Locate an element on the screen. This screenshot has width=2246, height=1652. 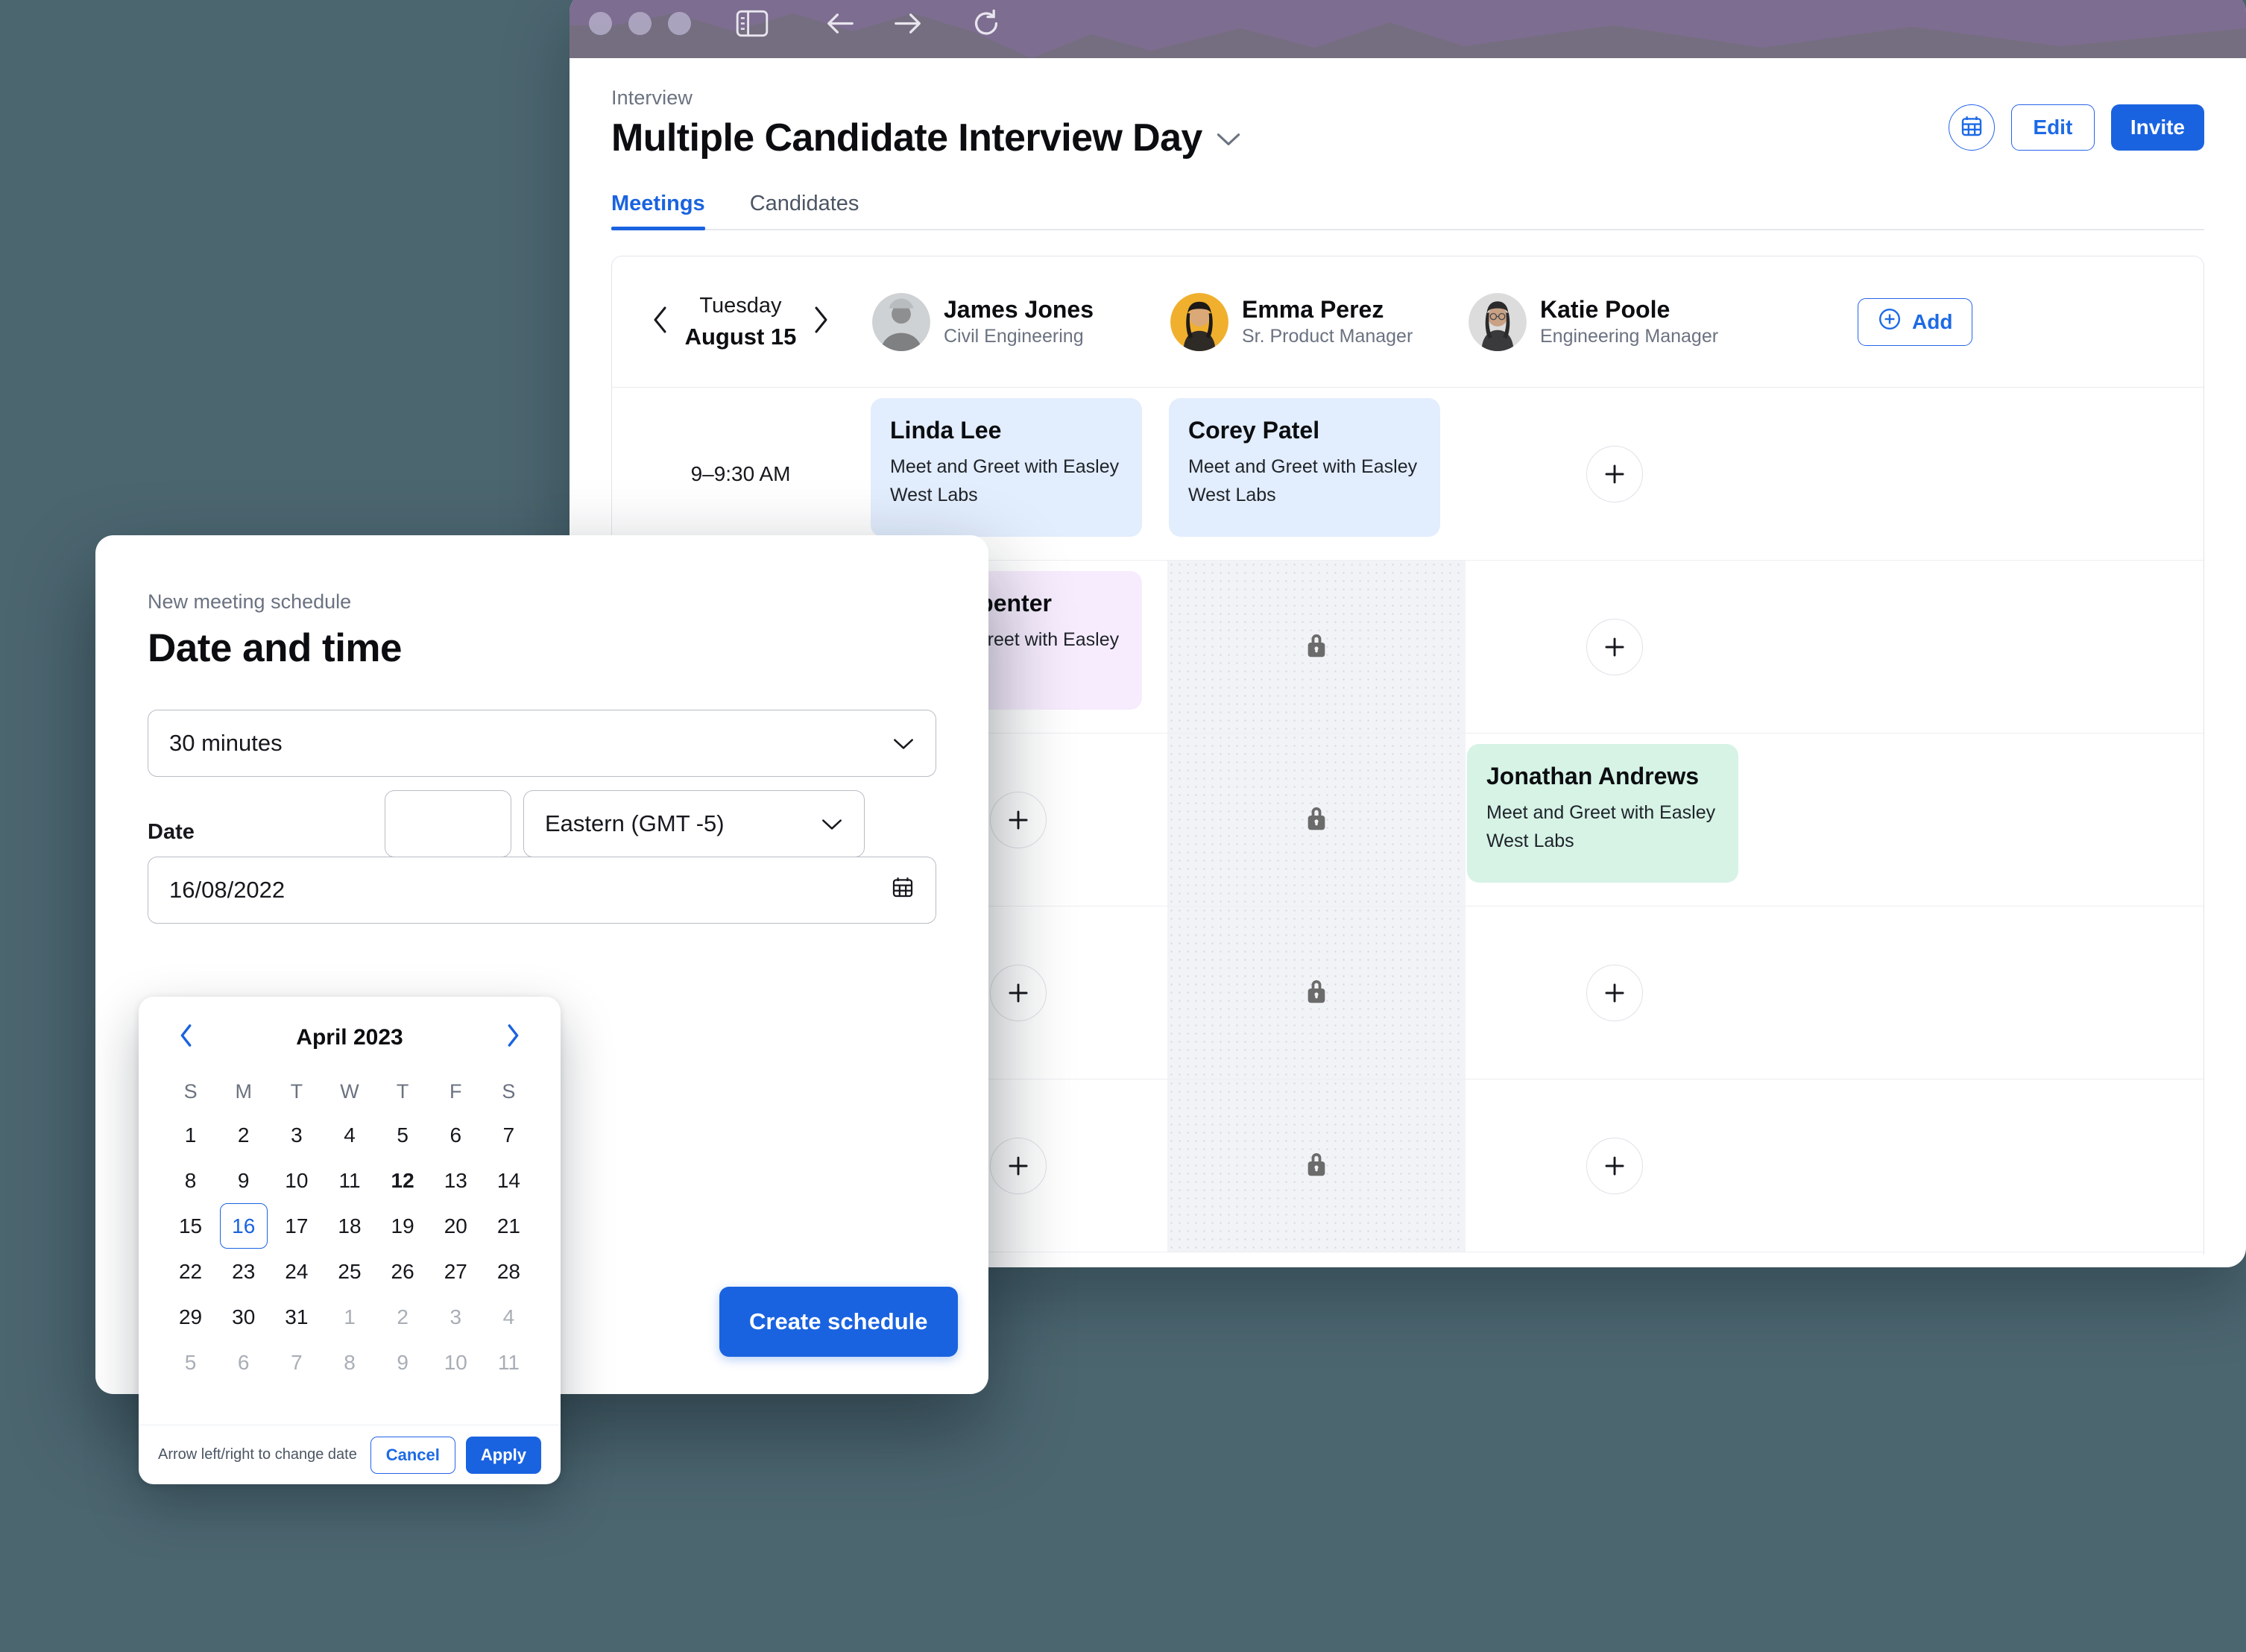
time-select is located at coordinates (448, 823).